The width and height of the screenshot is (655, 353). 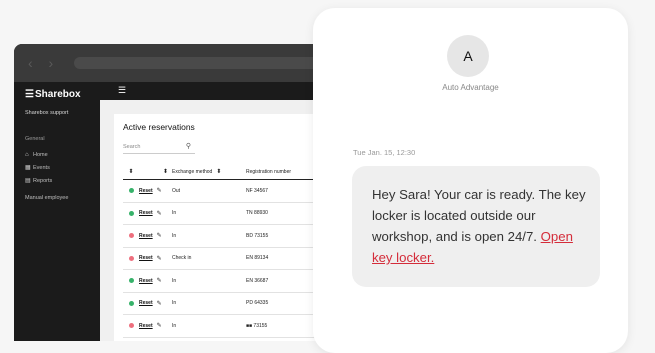 I want to click on sidebar-item-label: Home, so click(x=40, y=154).